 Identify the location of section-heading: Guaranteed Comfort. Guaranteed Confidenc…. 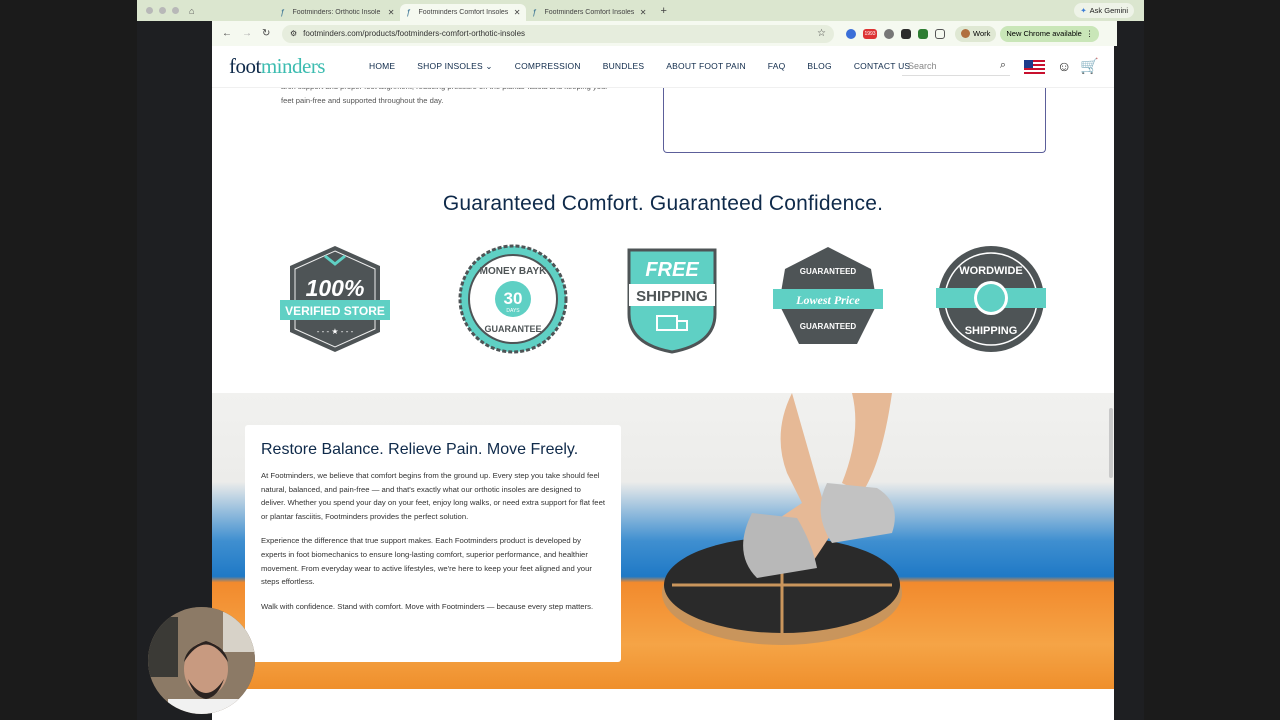
(663, 203).